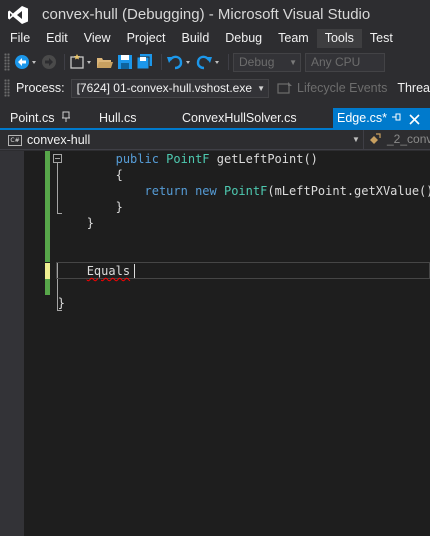  Describe the element at coordinates (15, 140) in the screenshot. I see `csharp-project-icon: C#` at that location.